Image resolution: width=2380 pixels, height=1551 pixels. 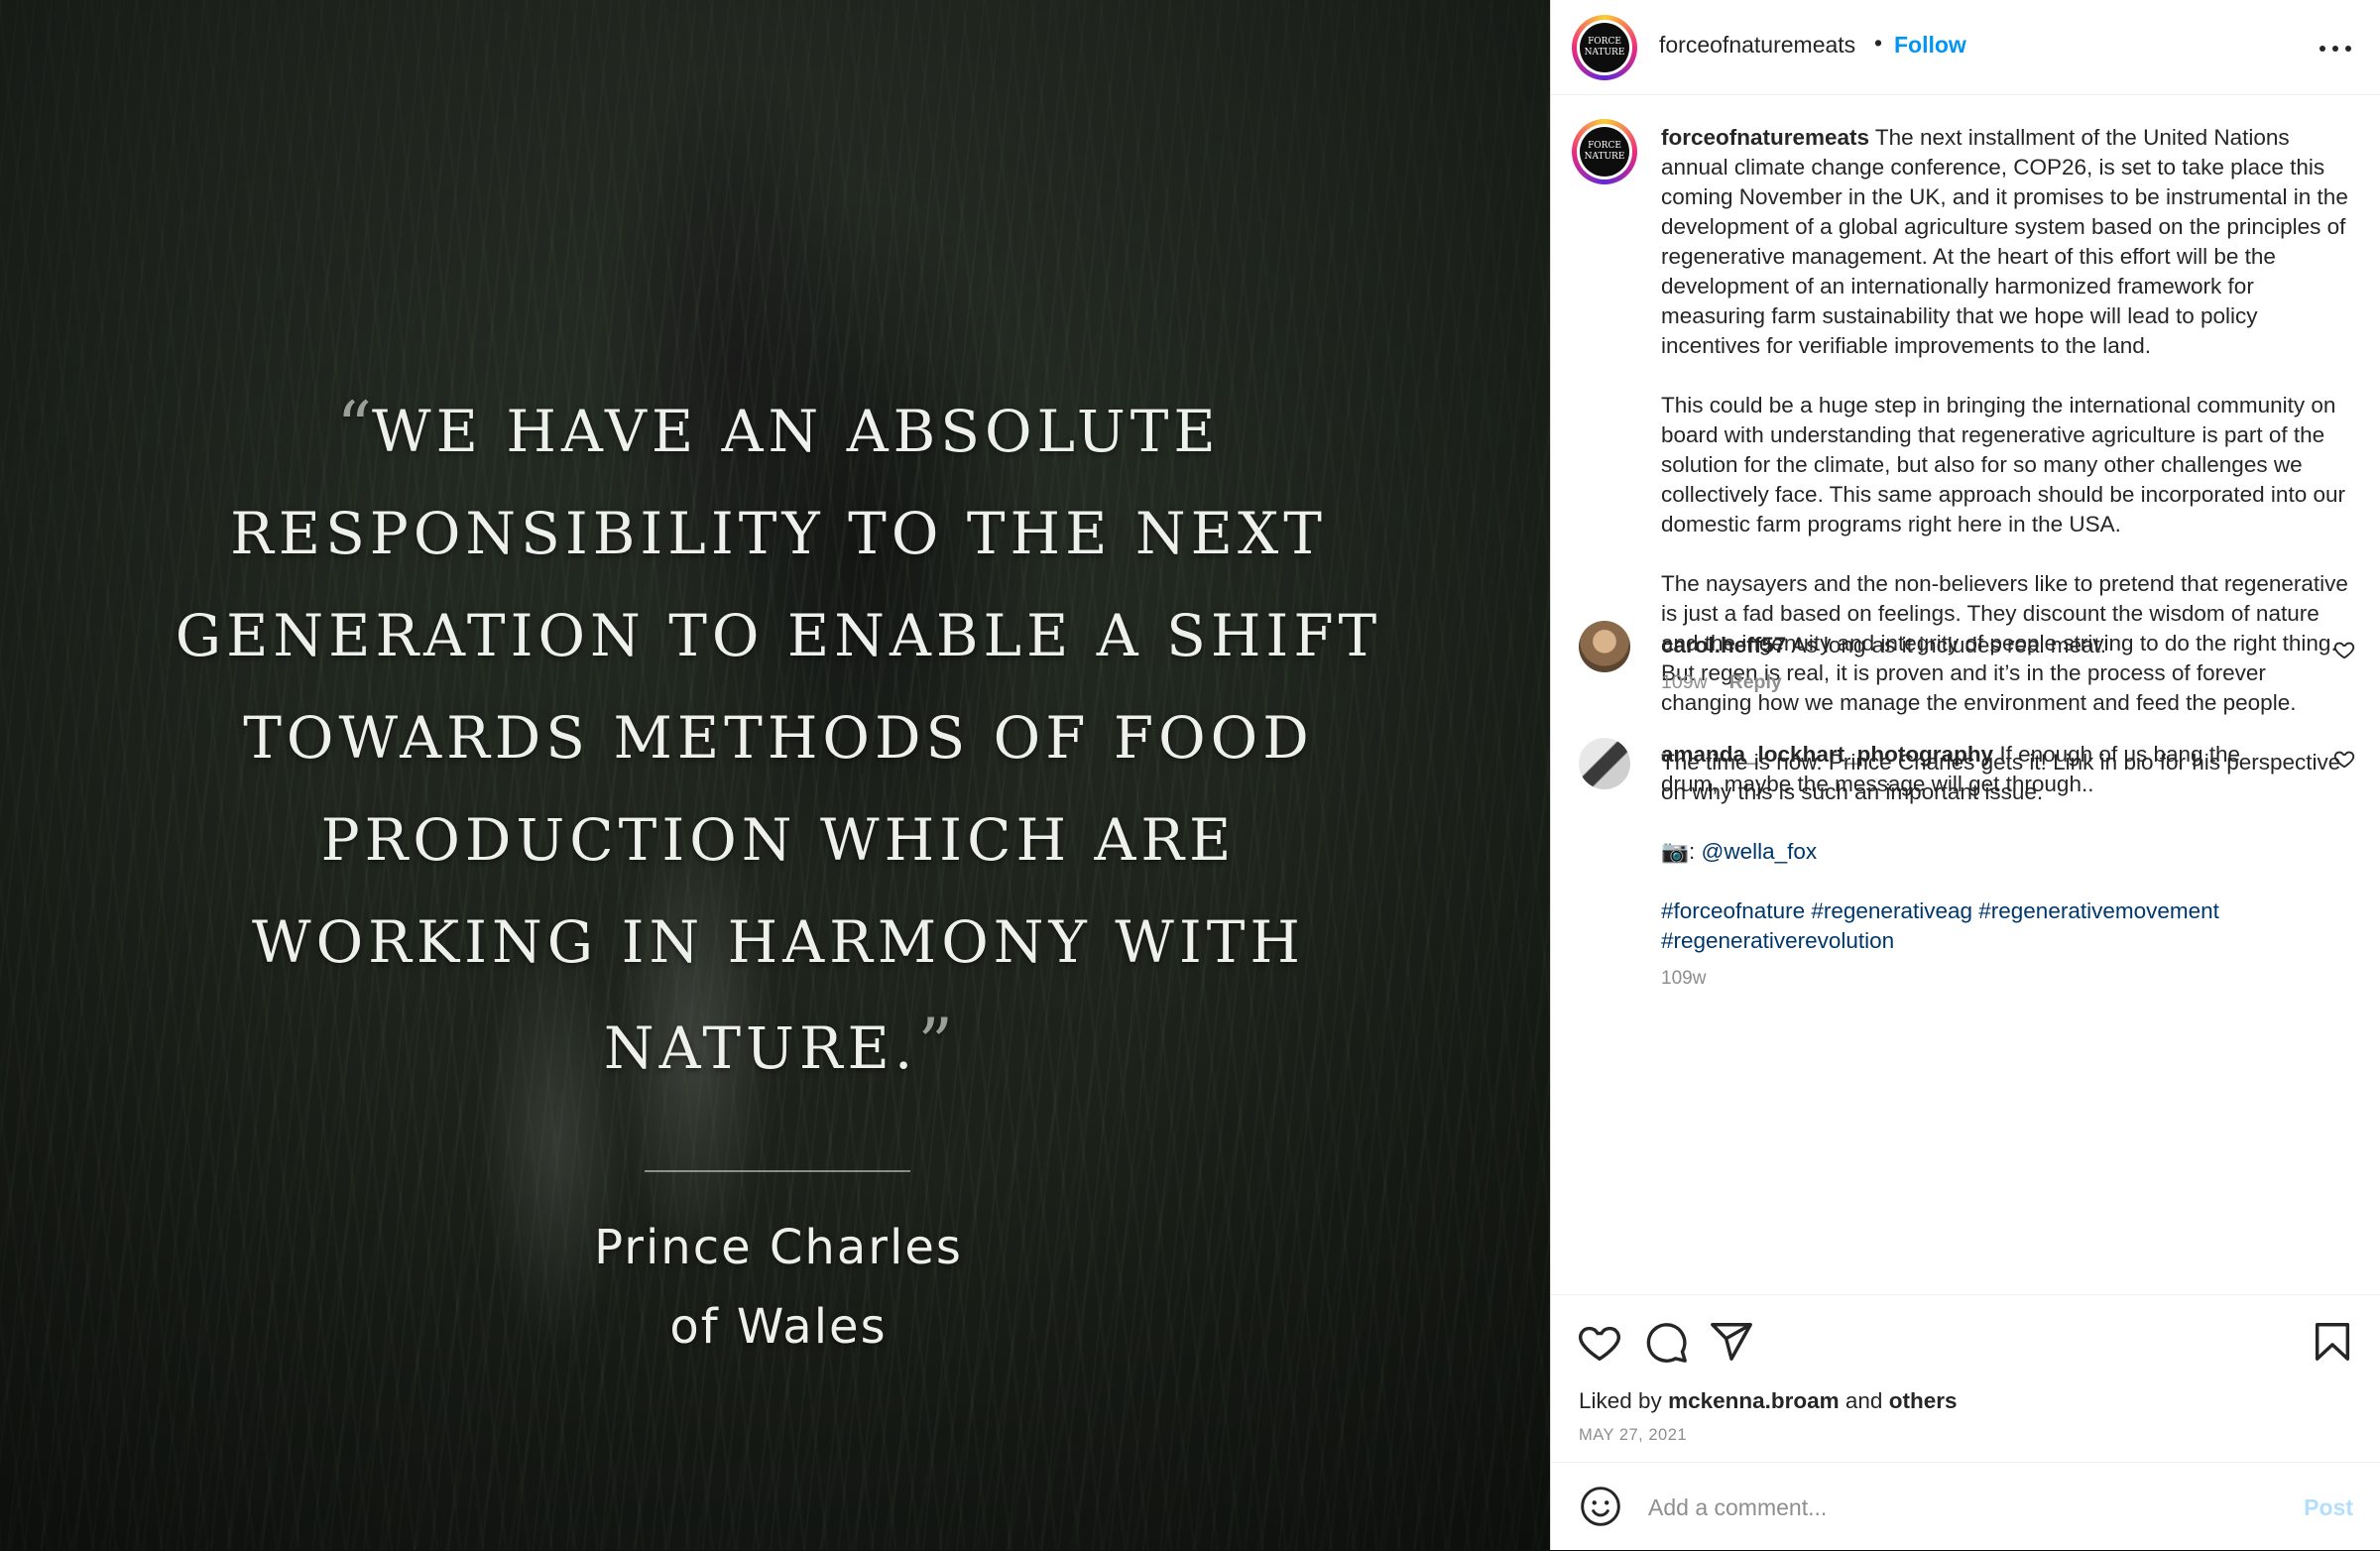 I want to click on comment-body: As long as it includes real meat., so click(x=1948, y=645).